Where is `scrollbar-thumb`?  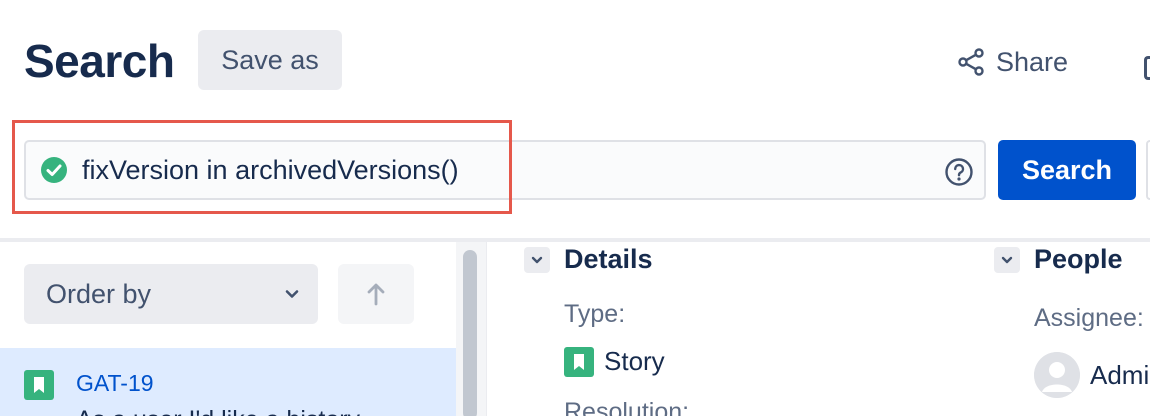 scrollbar-thumb is located at coordinates (470, 333).